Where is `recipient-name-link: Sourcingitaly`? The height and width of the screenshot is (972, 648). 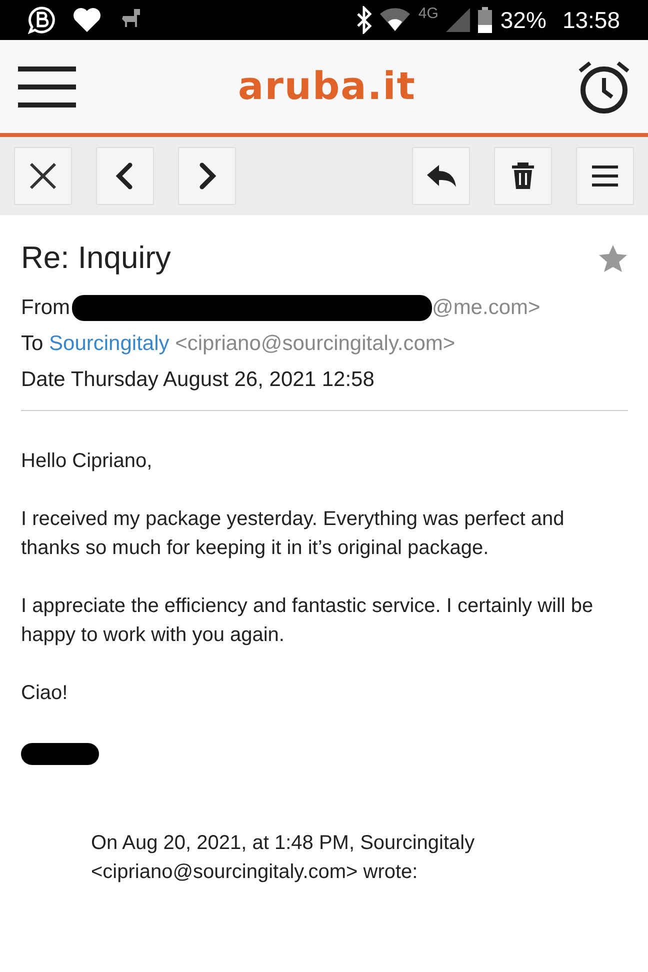
recipient-name-link: Sourcingitaly is located at coordinates (109, 343).